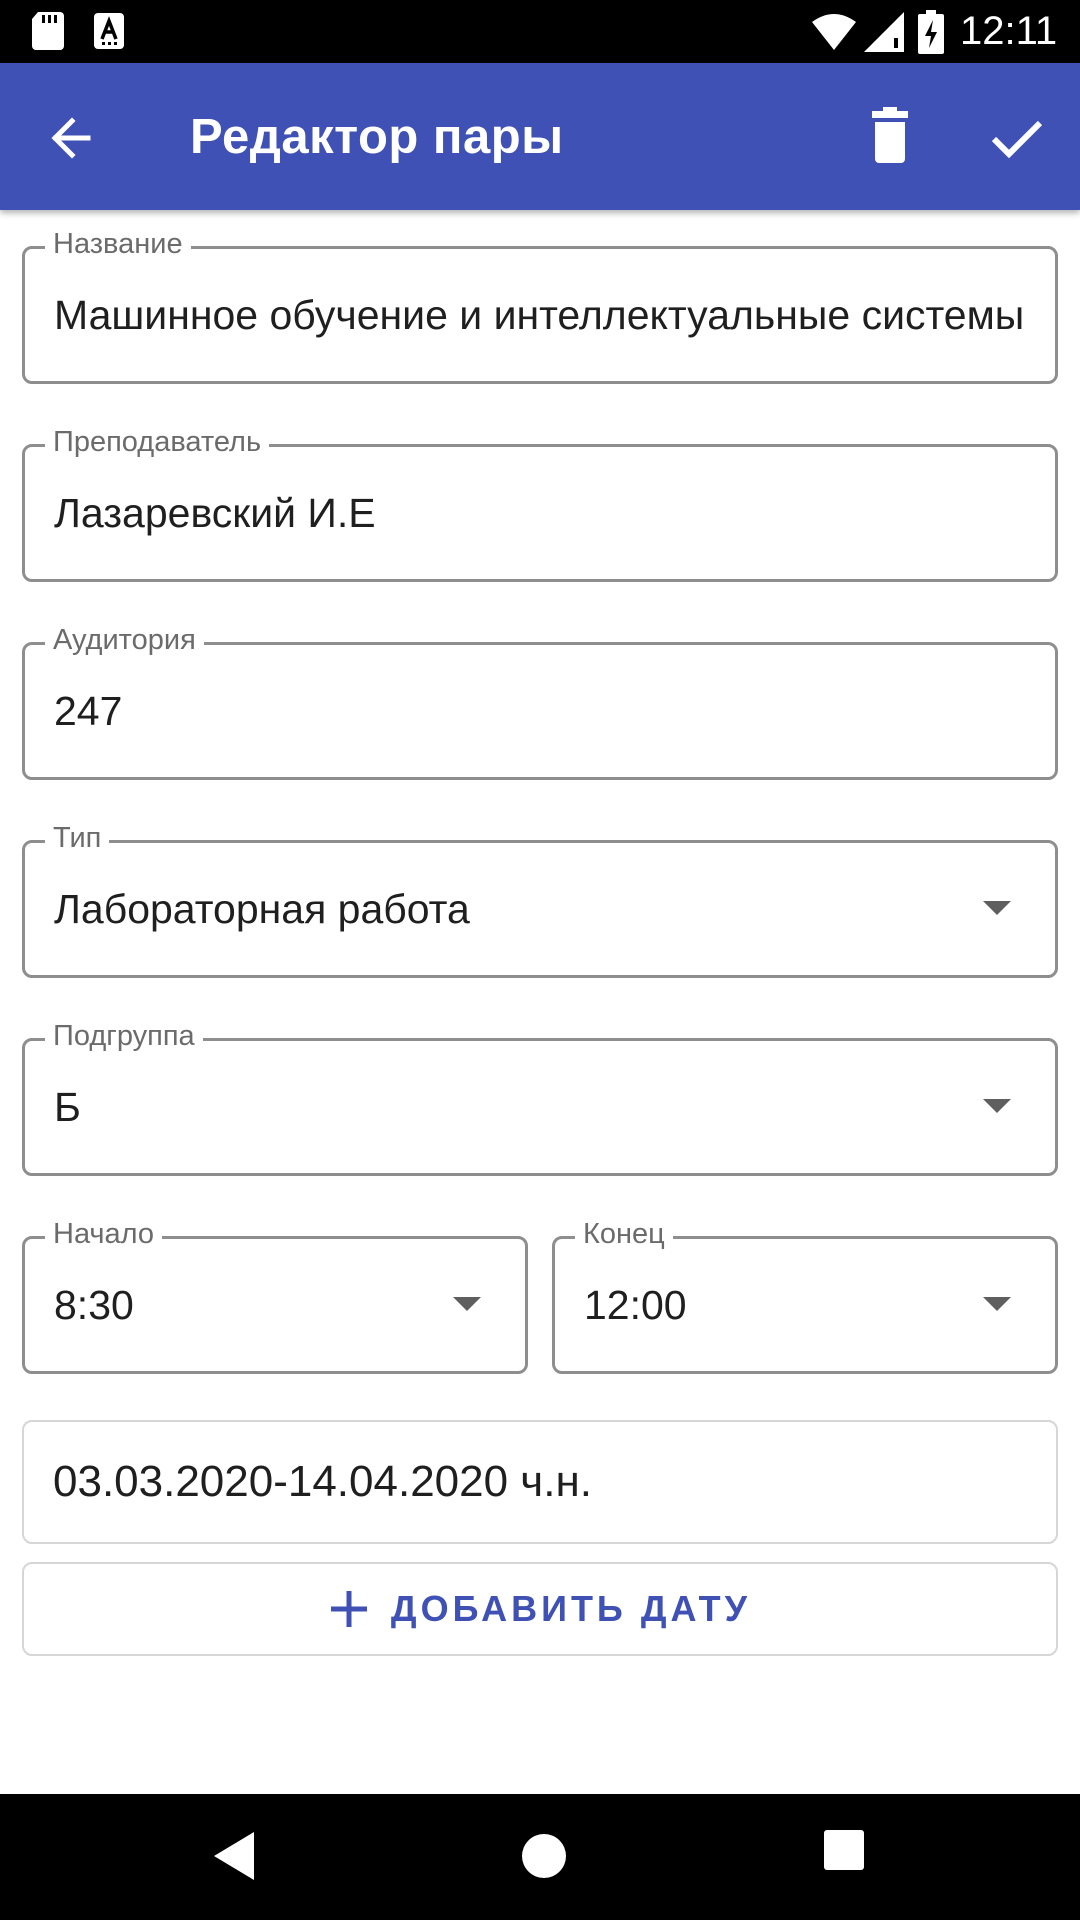 This screenshot has height=1920, width=1080. What do you see at coordinates (805, 1295) in the screenshot?
I see `end-time-dropdown: Конец 12:00` at bounding box center [805, 1295].